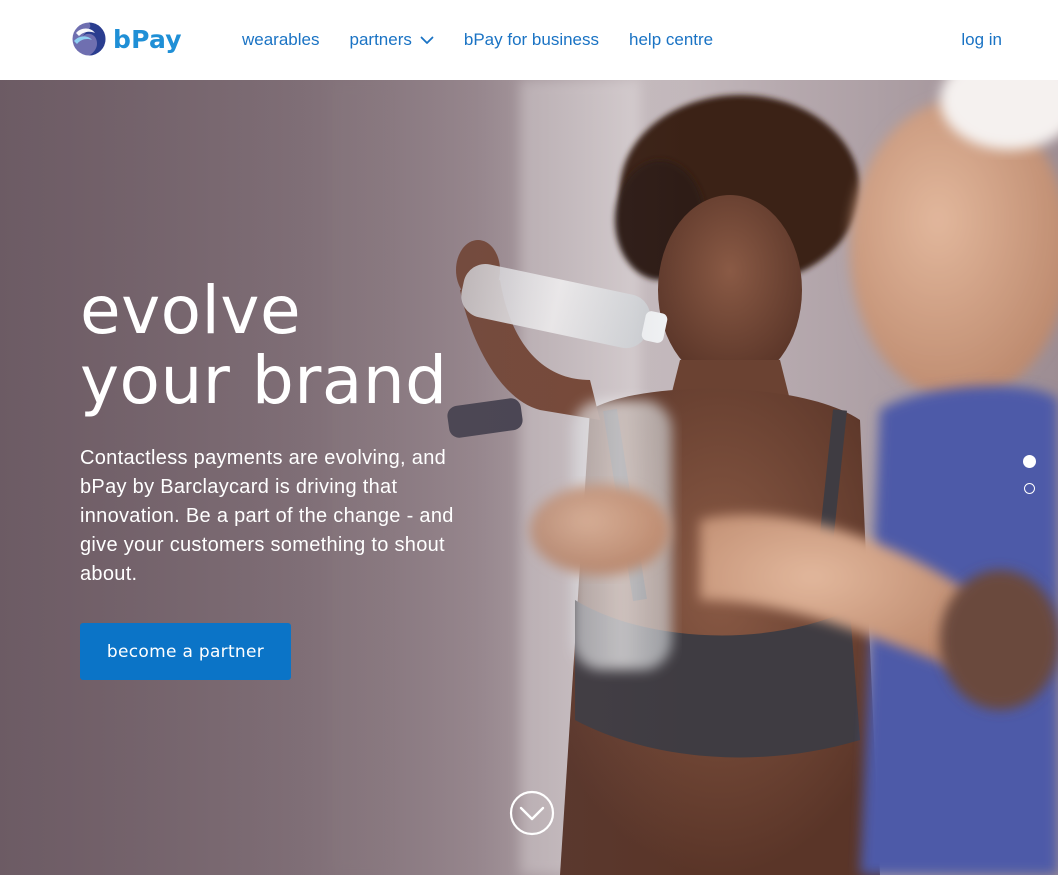 The height and width of the screenshot is (875, 1058). I want to click on carousel-pagination, so click(1029, 482).